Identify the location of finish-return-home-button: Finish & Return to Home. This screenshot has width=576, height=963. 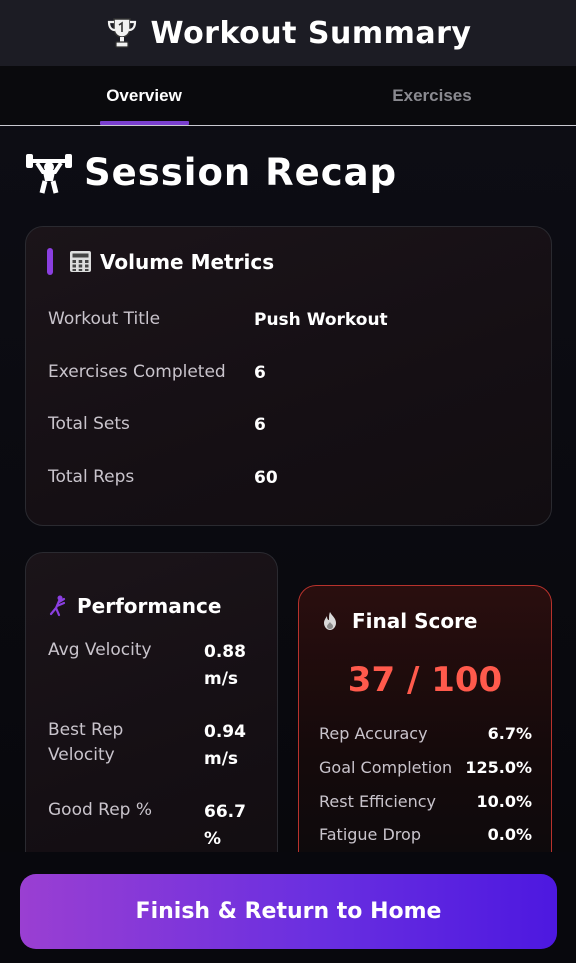
(288, 911).